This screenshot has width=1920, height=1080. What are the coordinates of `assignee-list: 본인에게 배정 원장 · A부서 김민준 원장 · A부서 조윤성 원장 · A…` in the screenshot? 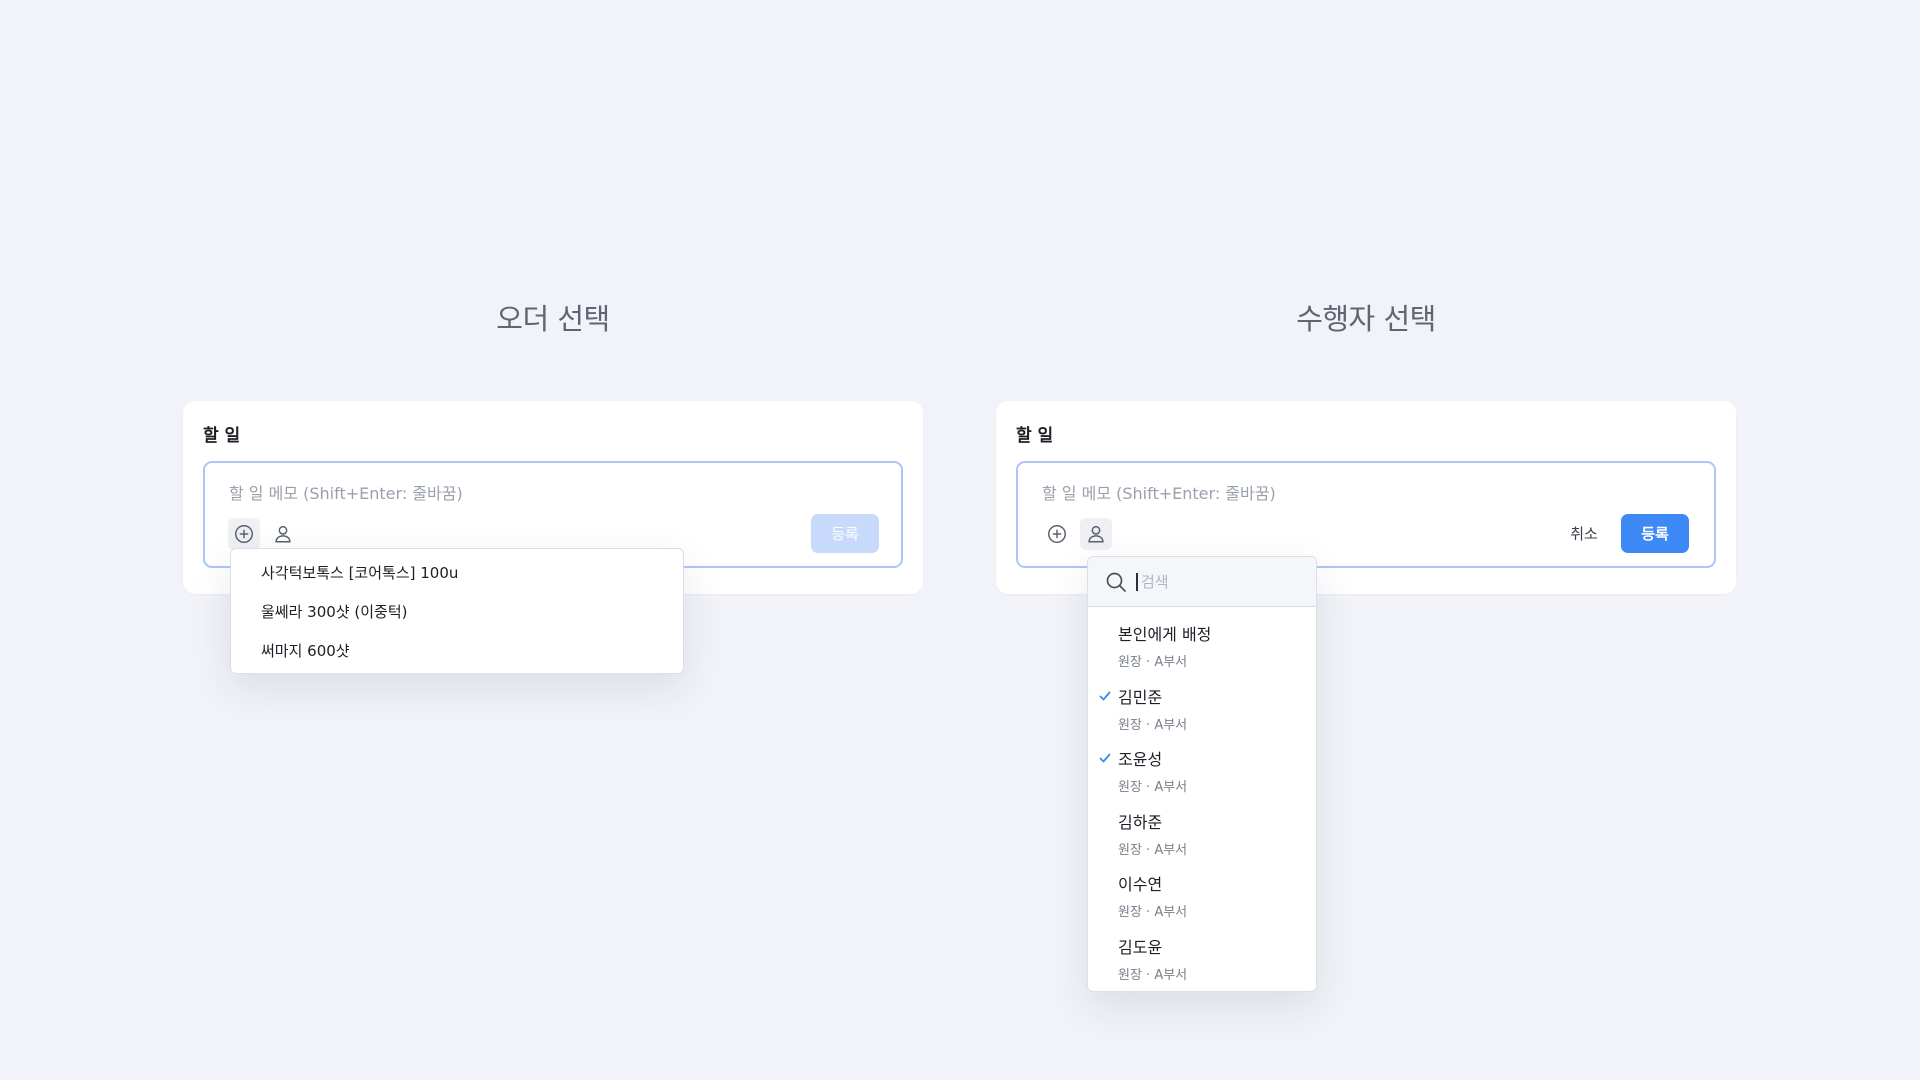 It's located at (1202, 798).